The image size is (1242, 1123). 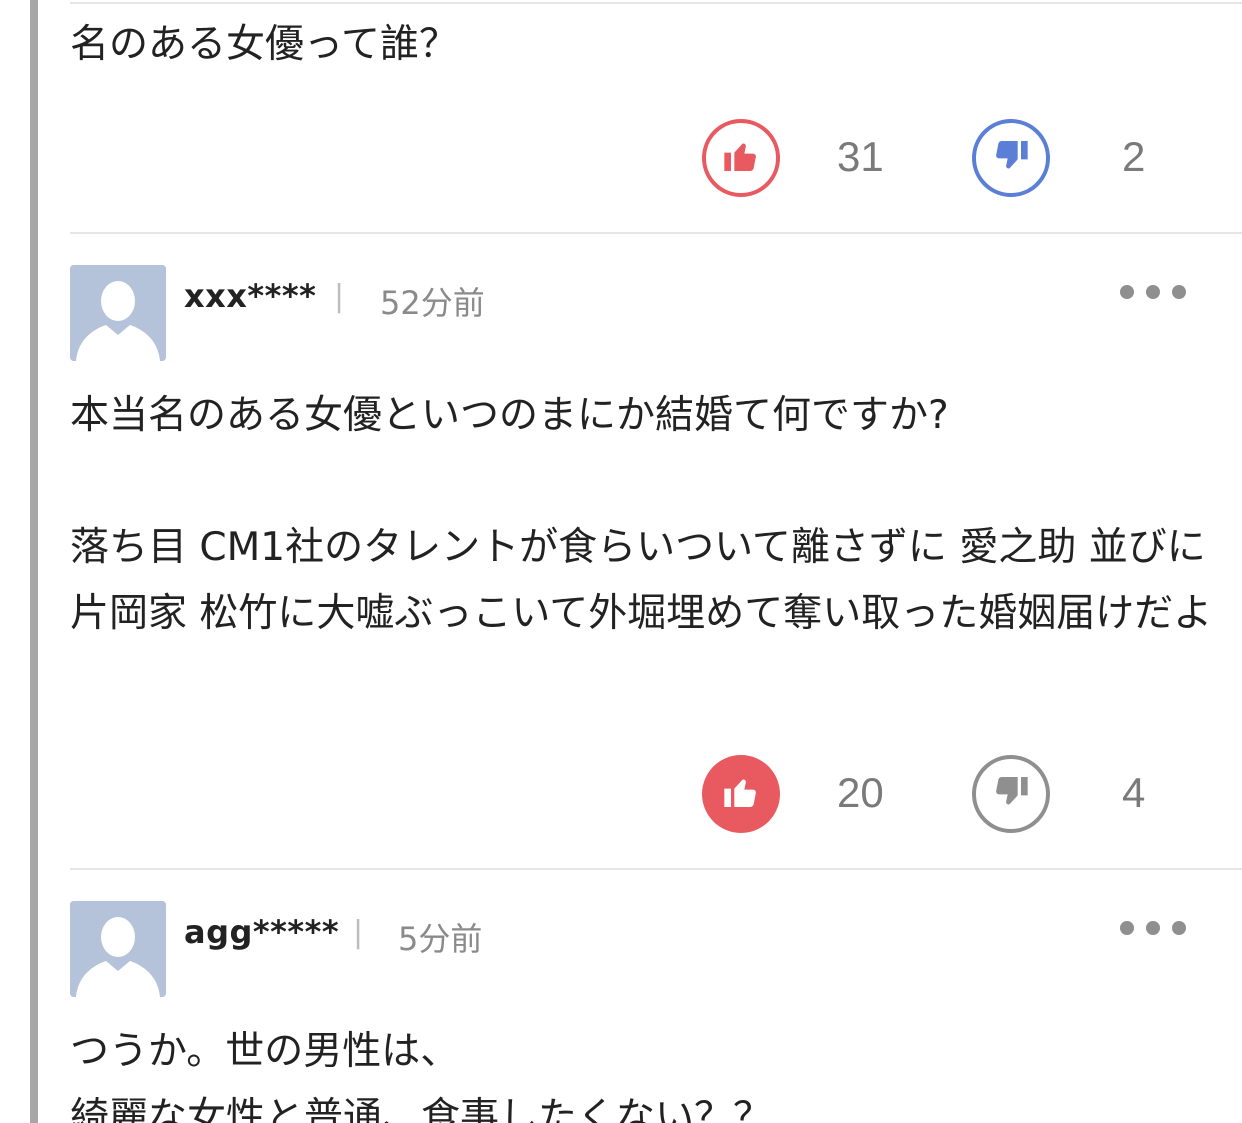 What do you see at coordinates (860, 156) in the screenshot?
I see `like-count: 31` at bounding box center [860, 156].